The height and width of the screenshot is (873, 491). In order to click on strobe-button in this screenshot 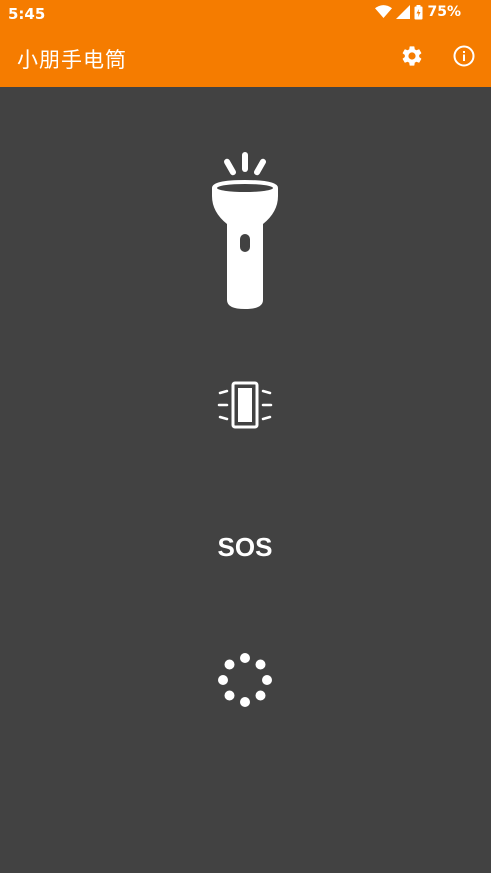, I will do `click(245, 682)`.